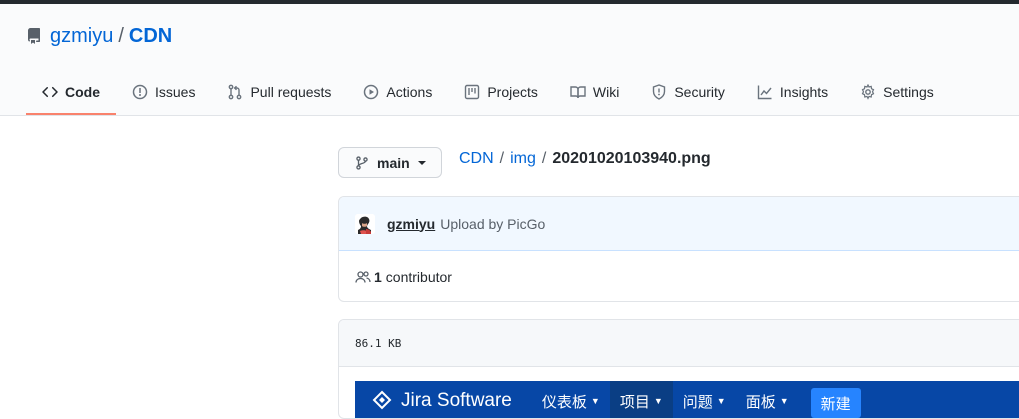 The image size is (1019, 419). I want to click on breadcrumb: CDN / img / 20201020103940.png, so click(585, 159).